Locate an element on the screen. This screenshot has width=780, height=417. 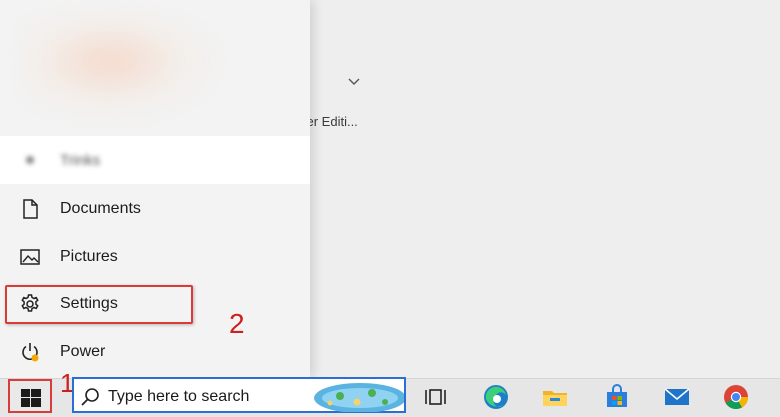
step-2-label: 2 is located at coordinates (237, 323).